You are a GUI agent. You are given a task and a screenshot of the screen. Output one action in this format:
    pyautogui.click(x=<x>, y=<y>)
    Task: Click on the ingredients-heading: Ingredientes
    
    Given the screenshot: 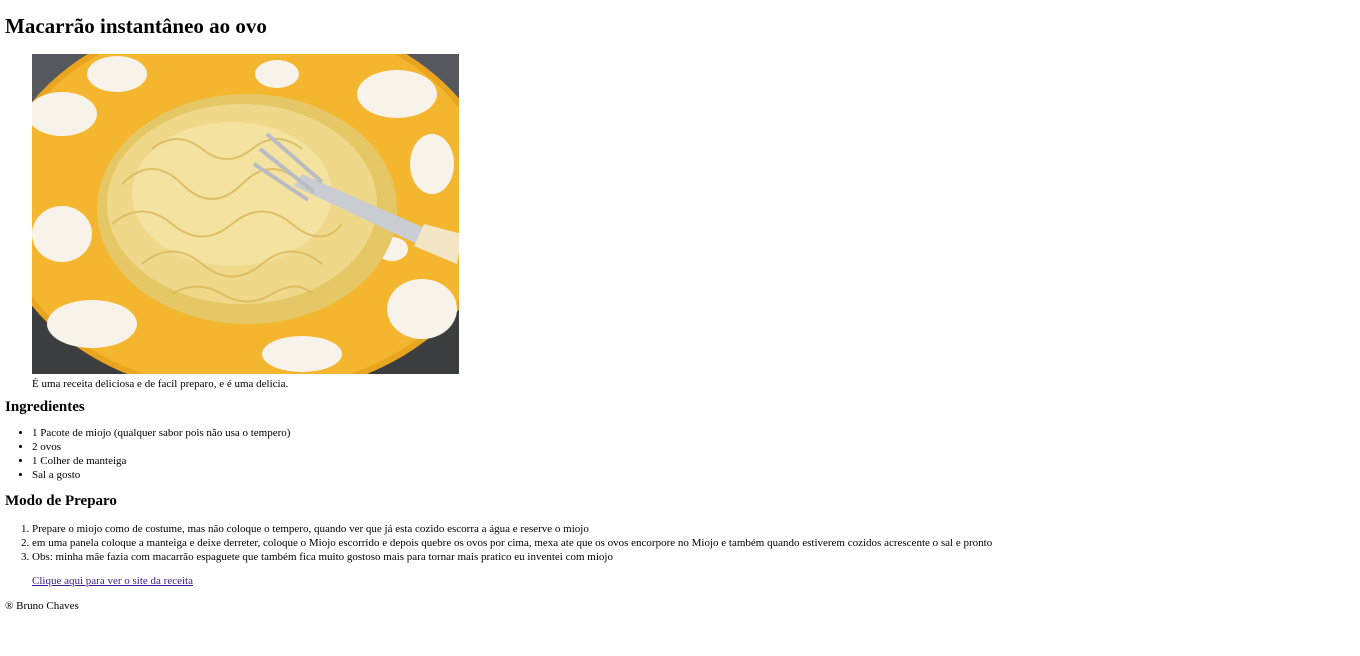 What is the action you would take?
    pyautogui.click(x=45, y=407)
    